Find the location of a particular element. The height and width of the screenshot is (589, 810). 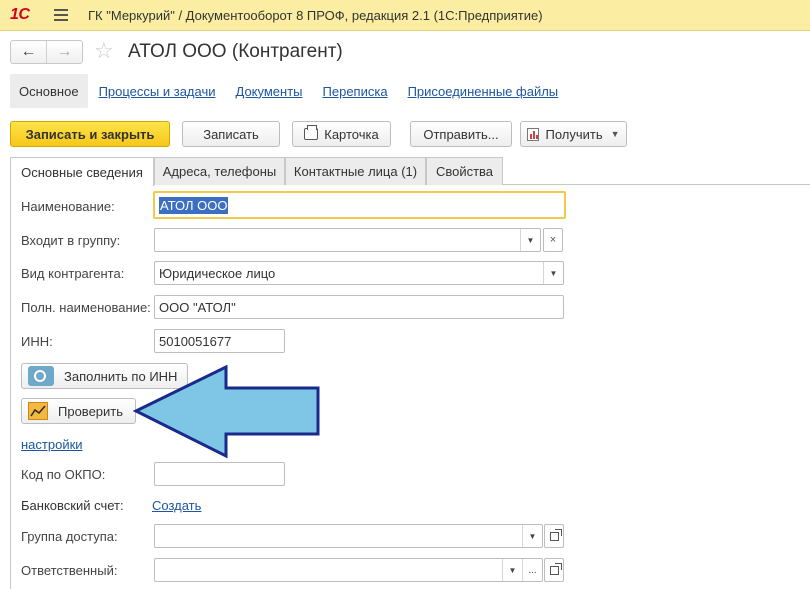

pointer-arrow-icon is located at coordinates (226, 411).